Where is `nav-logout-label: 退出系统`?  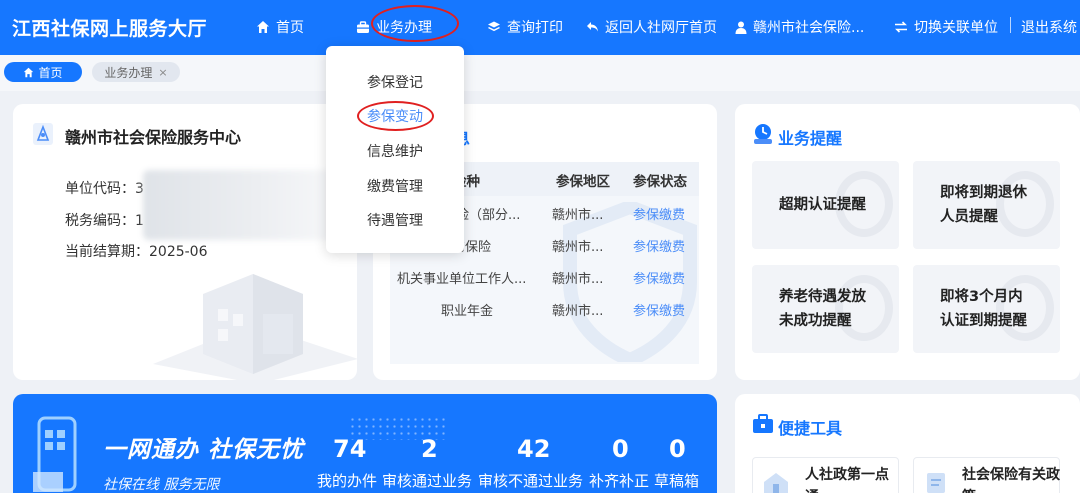 nav-logout-label: 退出系统 is located at coordinates (1049, 28).